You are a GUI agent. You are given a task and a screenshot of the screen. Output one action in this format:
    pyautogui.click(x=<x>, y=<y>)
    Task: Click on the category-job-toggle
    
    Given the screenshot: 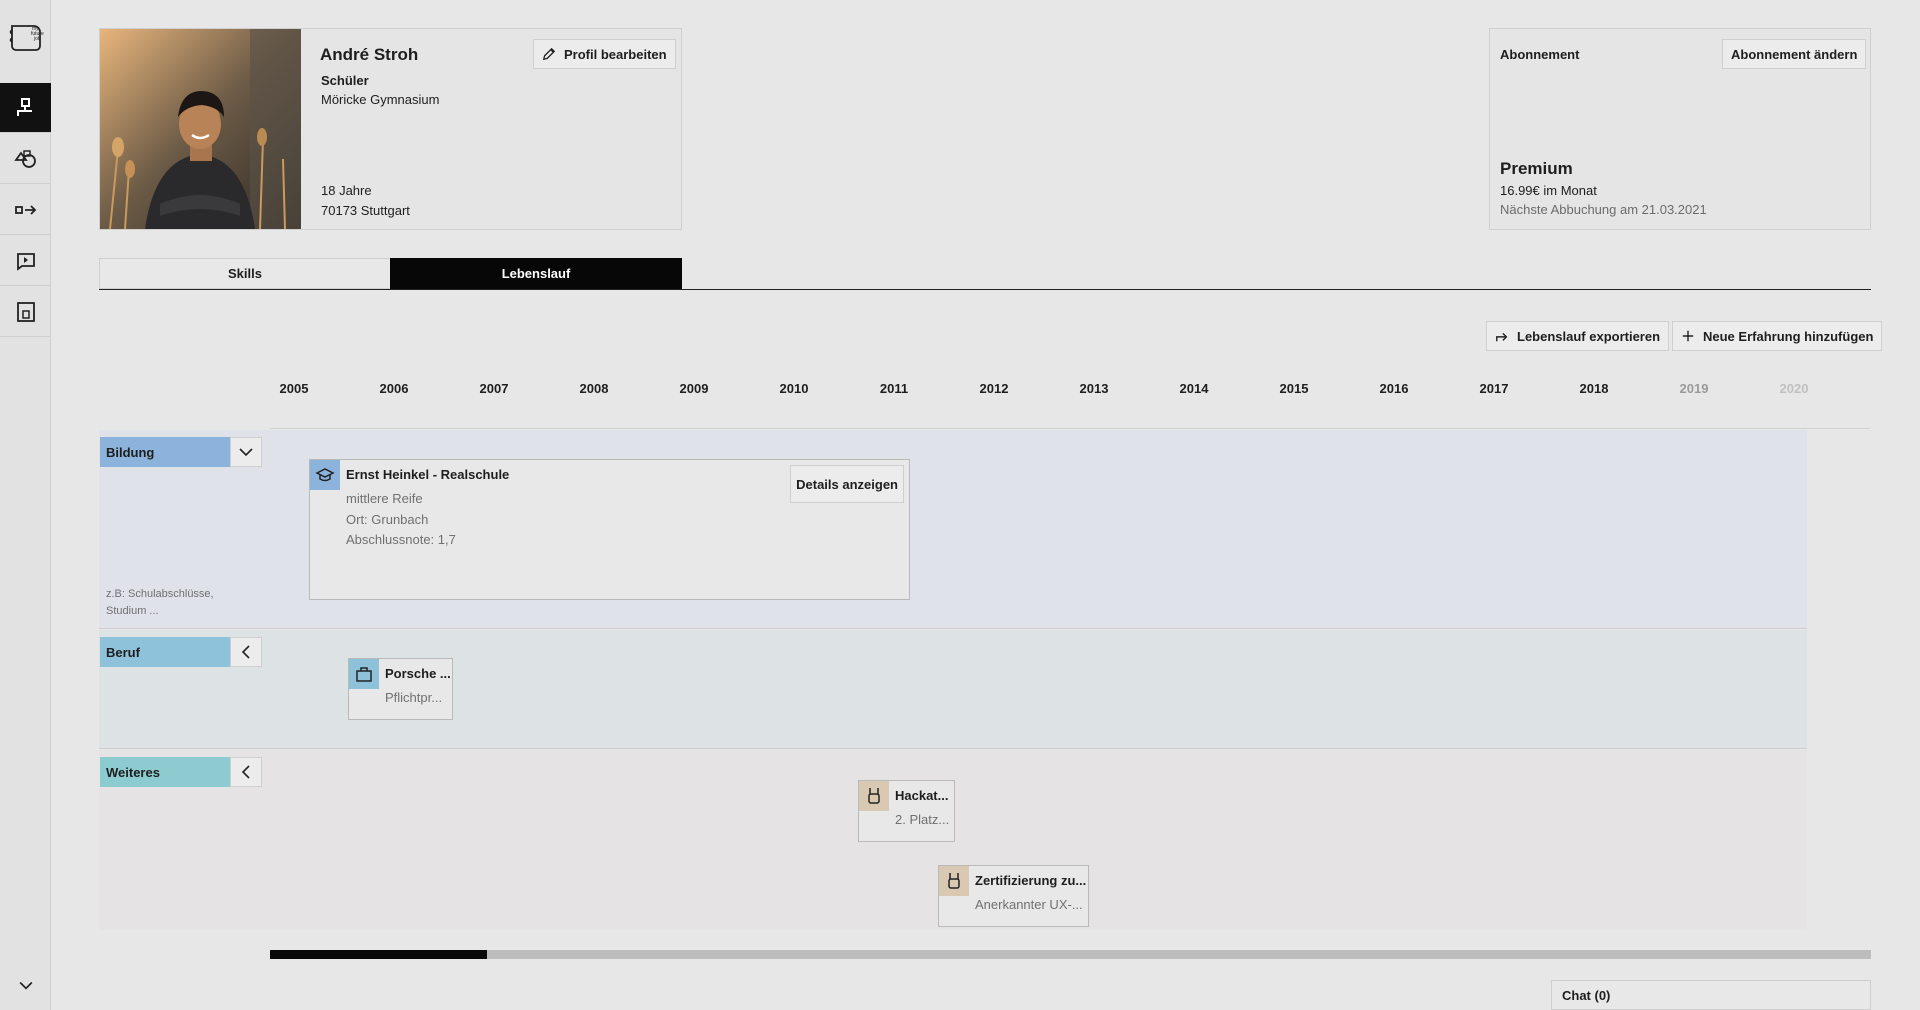 What is the action you would take?
    pyautogui.click(x=246, y=652)
    